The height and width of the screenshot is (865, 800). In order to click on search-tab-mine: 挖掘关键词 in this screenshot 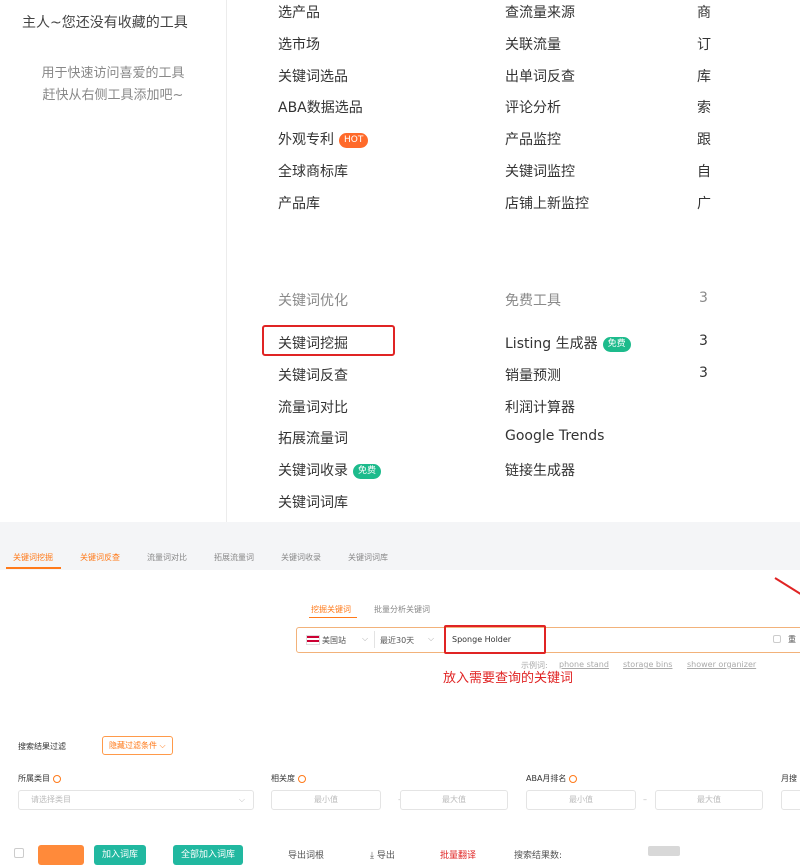, I will do `click(331, 609)`.